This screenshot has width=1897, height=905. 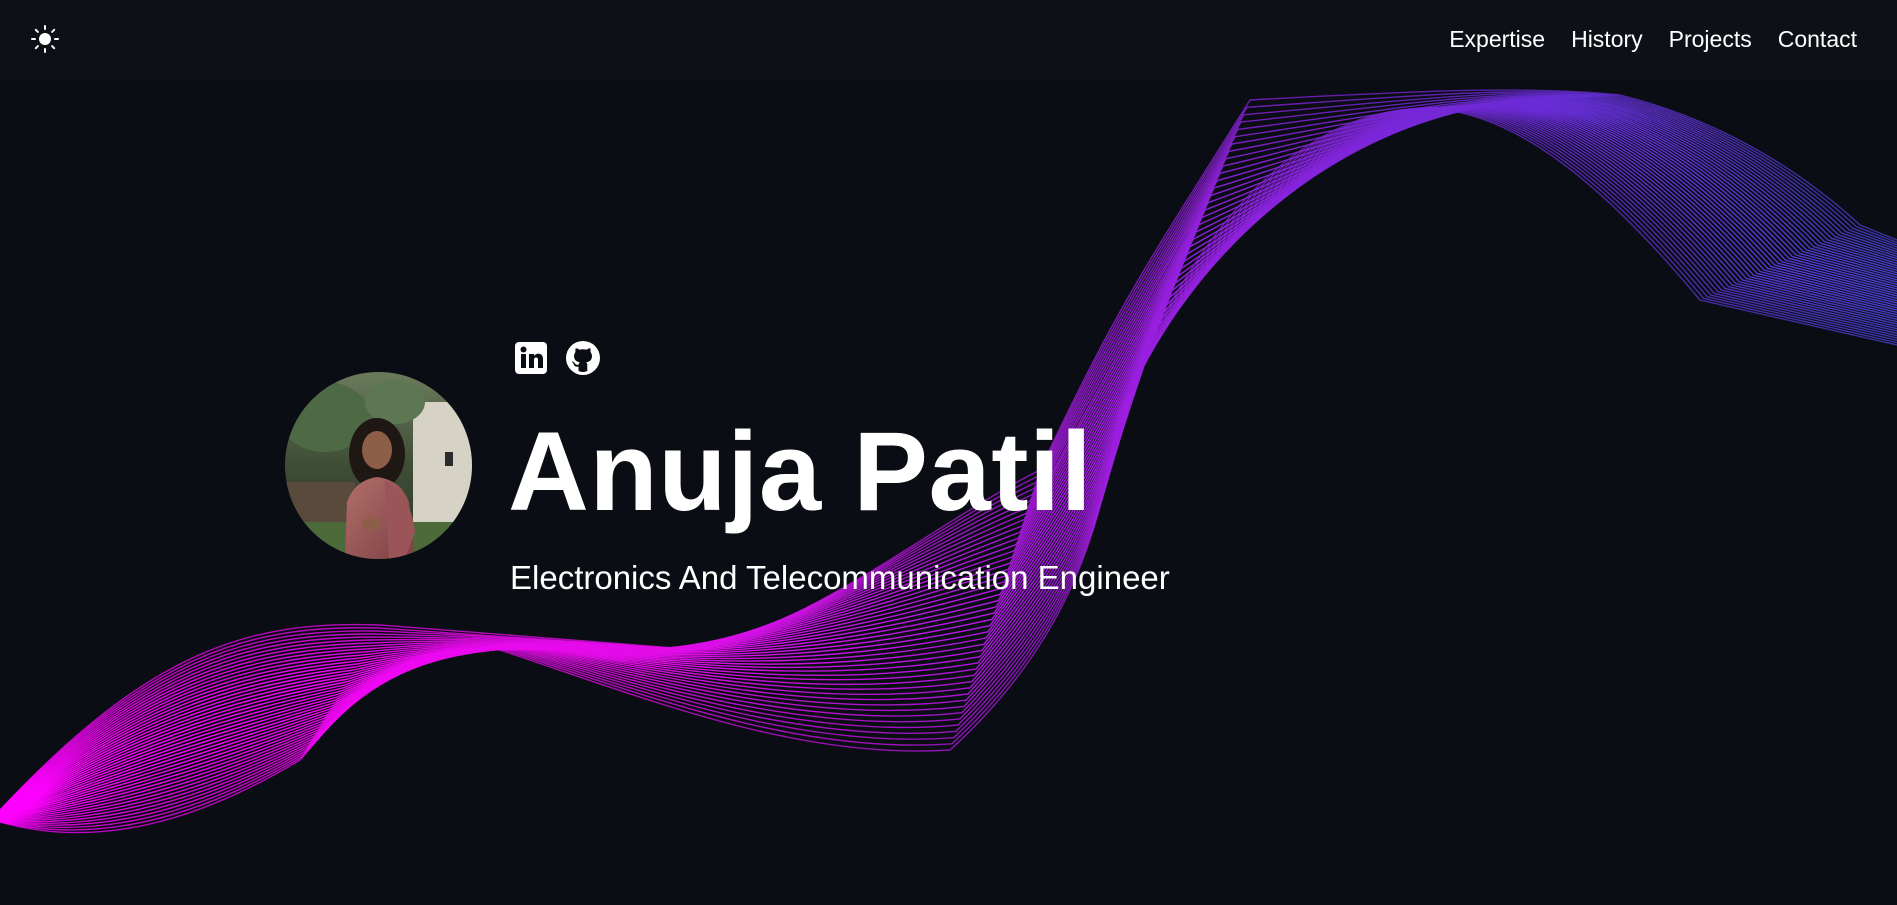 What do you see at coordinates (1653, 39) in the screenshot?
I see `nav-links: Expertise History Projects Contact` at bounding box center [1653, 39].